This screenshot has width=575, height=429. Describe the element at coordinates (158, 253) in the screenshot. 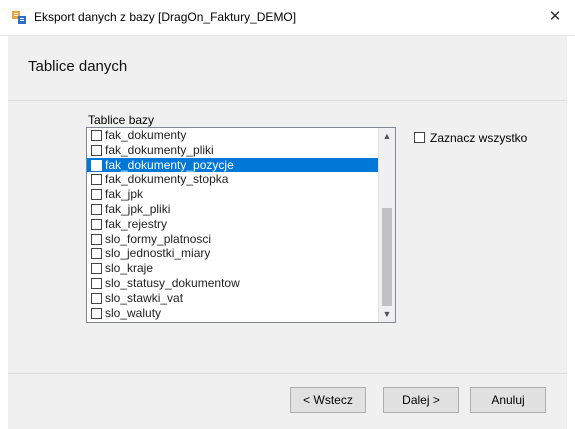

I see `list-item-label: slo_jednostki_miary` at that location.